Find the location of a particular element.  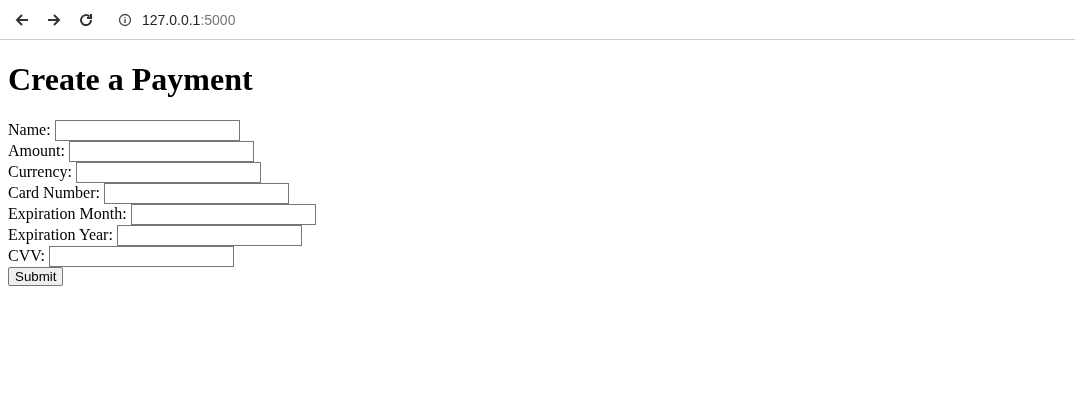

field-label: CVV: is located at coordinates (27, 255).